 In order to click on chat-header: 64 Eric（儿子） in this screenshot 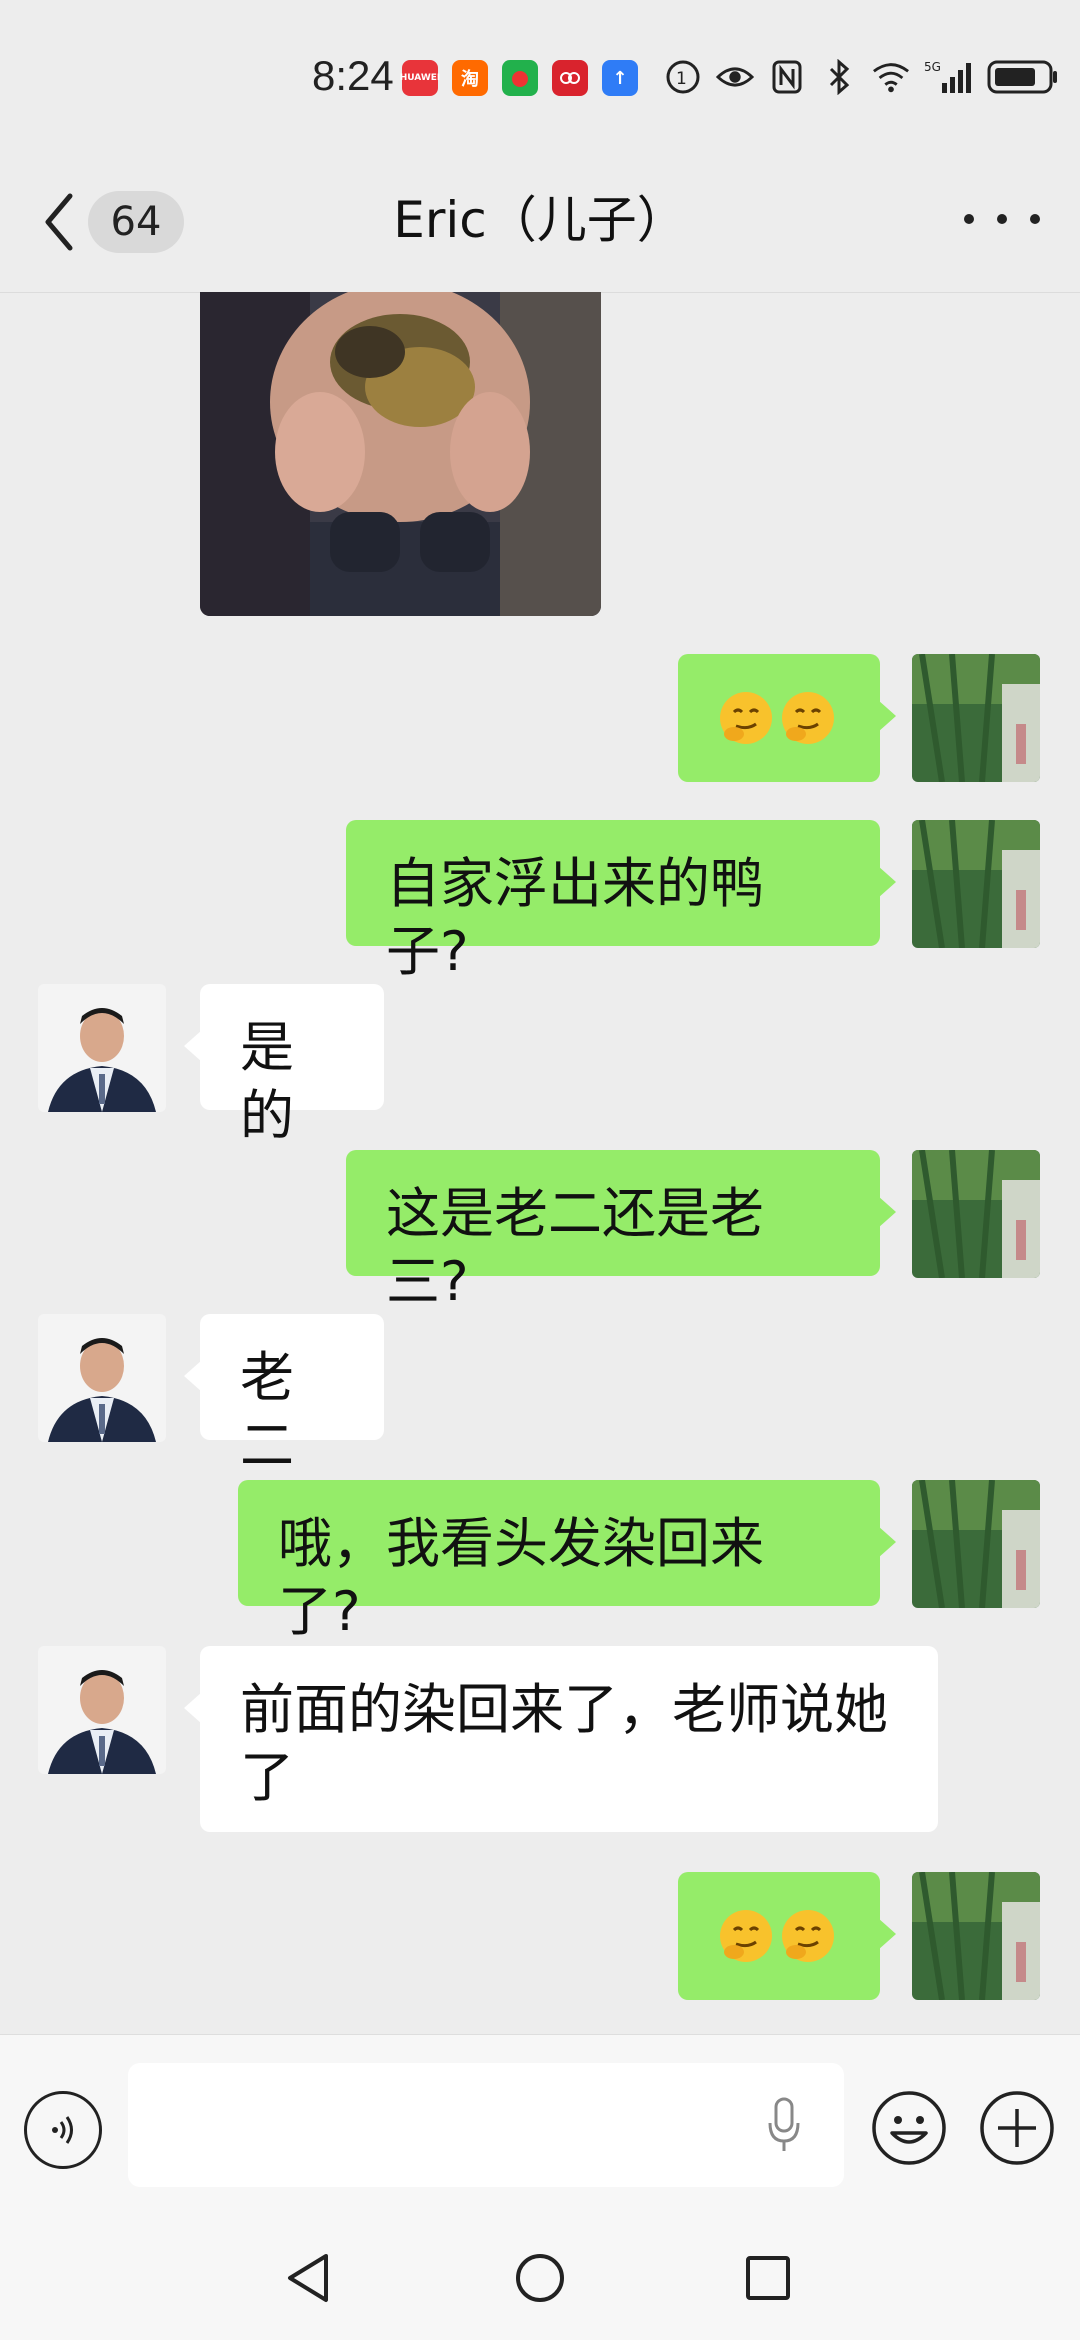, I will do `click(540, 221)`.